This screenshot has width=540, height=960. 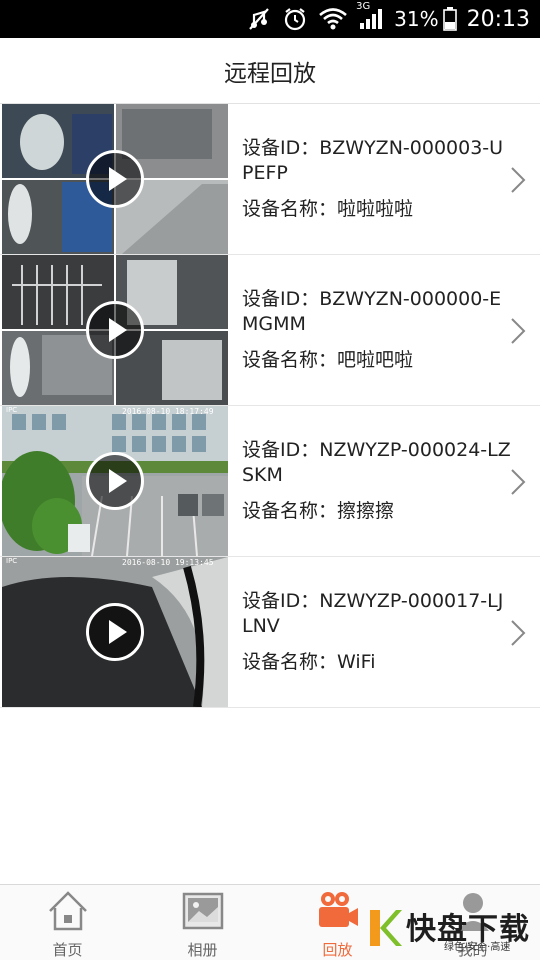 I want to click on video-thumbnail: IPC 2016-08-10 18:17:49, so click(x=115, y=481).